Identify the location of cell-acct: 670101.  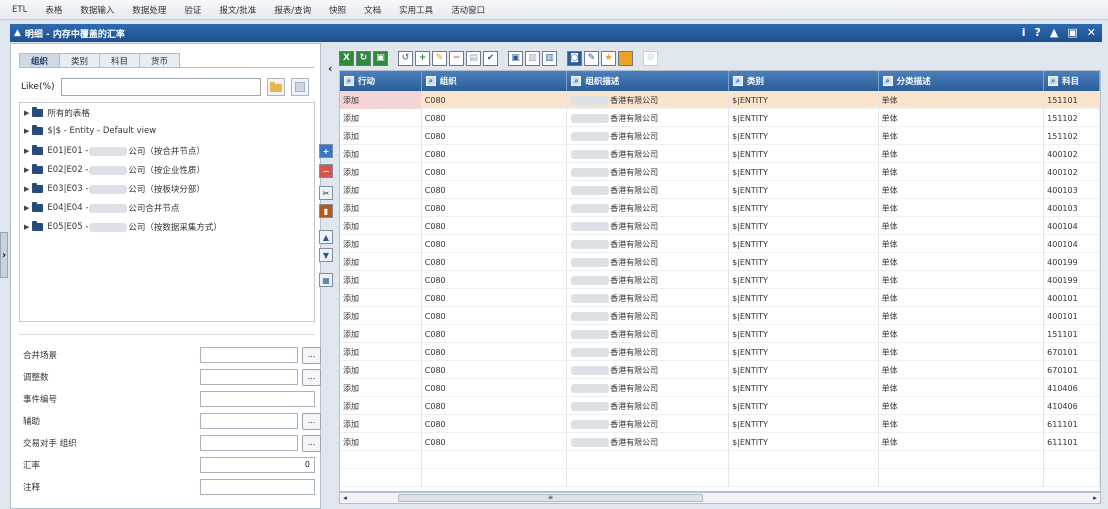
(1072, 352).